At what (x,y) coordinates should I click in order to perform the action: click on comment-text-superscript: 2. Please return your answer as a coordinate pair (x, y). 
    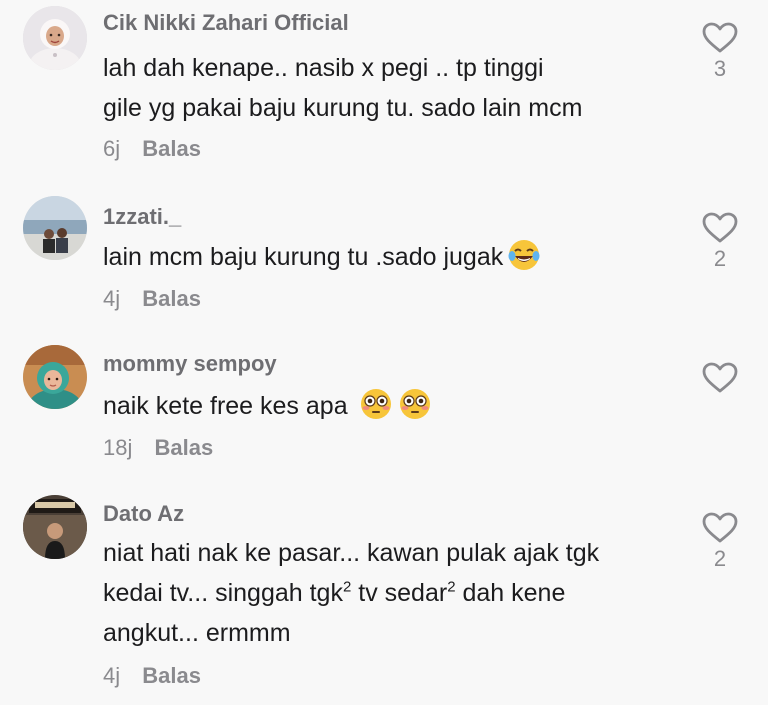
    Looking at the image, I should click on (451, 587).